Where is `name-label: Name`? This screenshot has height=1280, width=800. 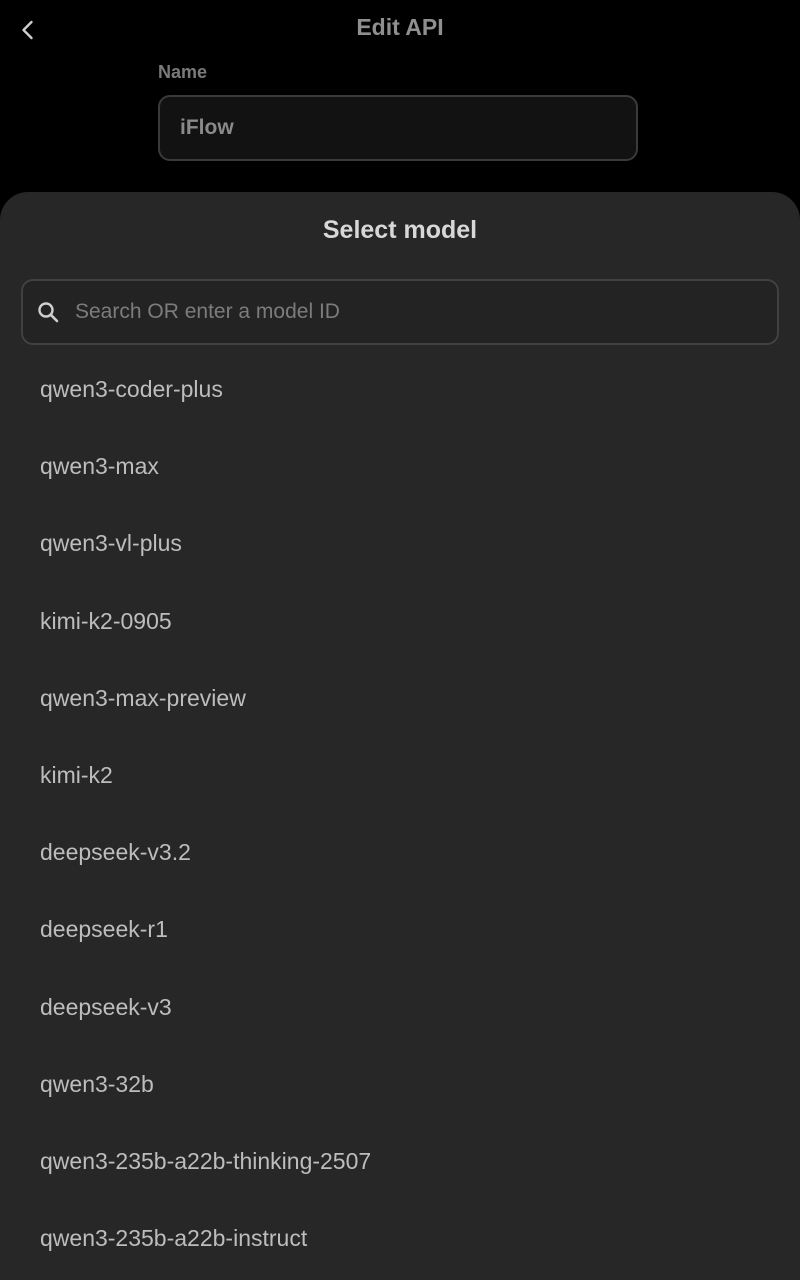 name-label: Name is located at coordinates (183, 72).